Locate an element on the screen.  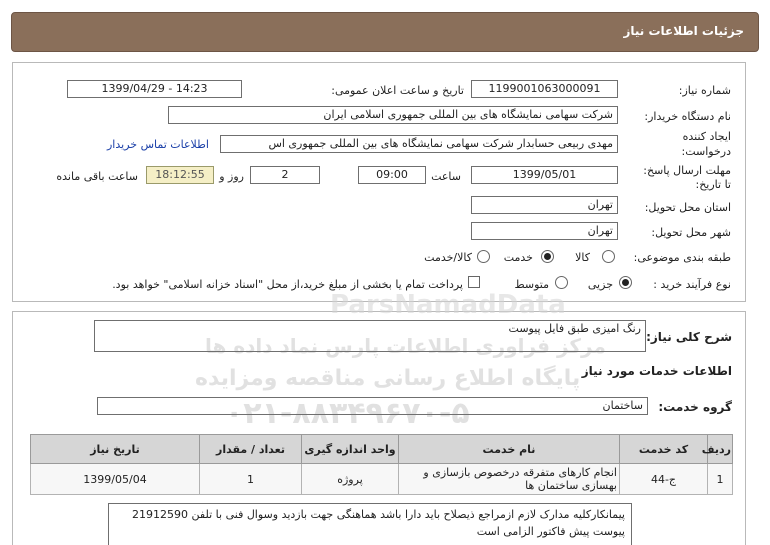
description-field: رنگ امیزی طبق فایل پیوست is located at coordinates (370, 336).